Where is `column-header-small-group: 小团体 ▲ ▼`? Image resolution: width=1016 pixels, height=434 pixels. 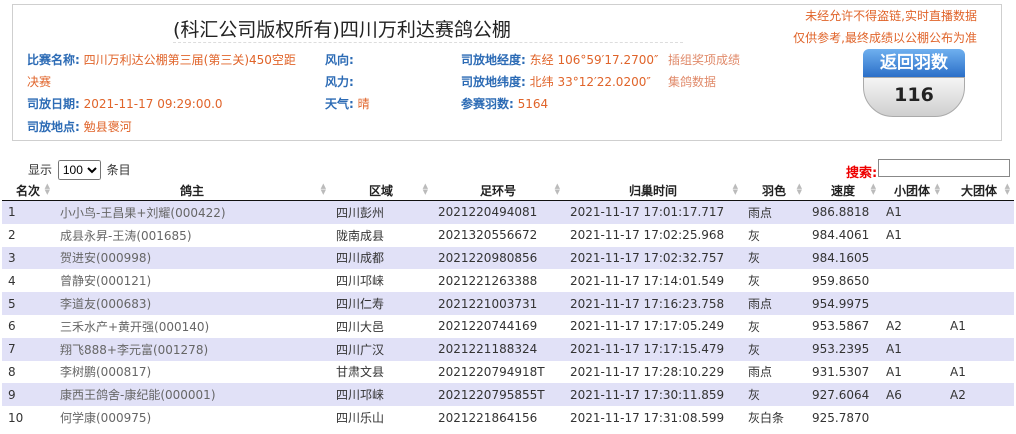 column-header-small-group: 小团体 ▲ ▼ is located at coordinates (912, 190).